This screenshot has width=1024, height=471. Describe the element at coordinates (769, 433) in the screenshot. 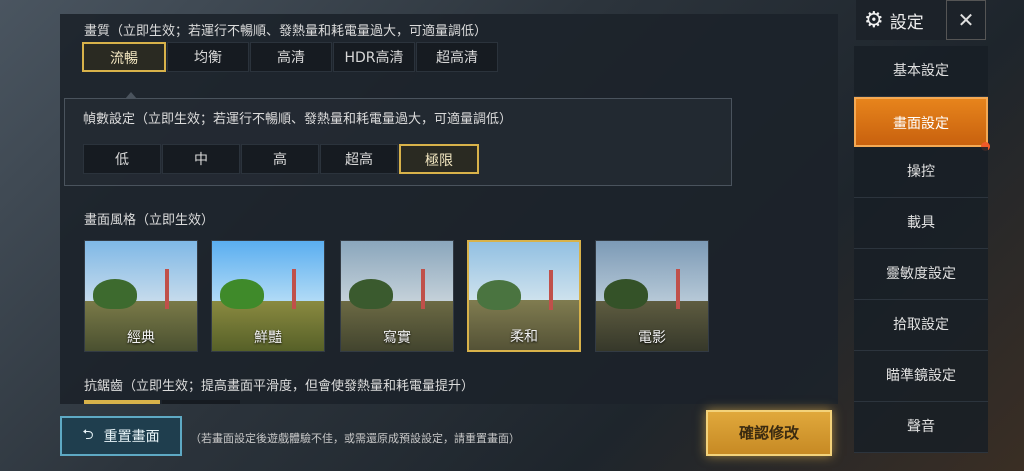

I see `confirm-button: 確認修改` at that location.